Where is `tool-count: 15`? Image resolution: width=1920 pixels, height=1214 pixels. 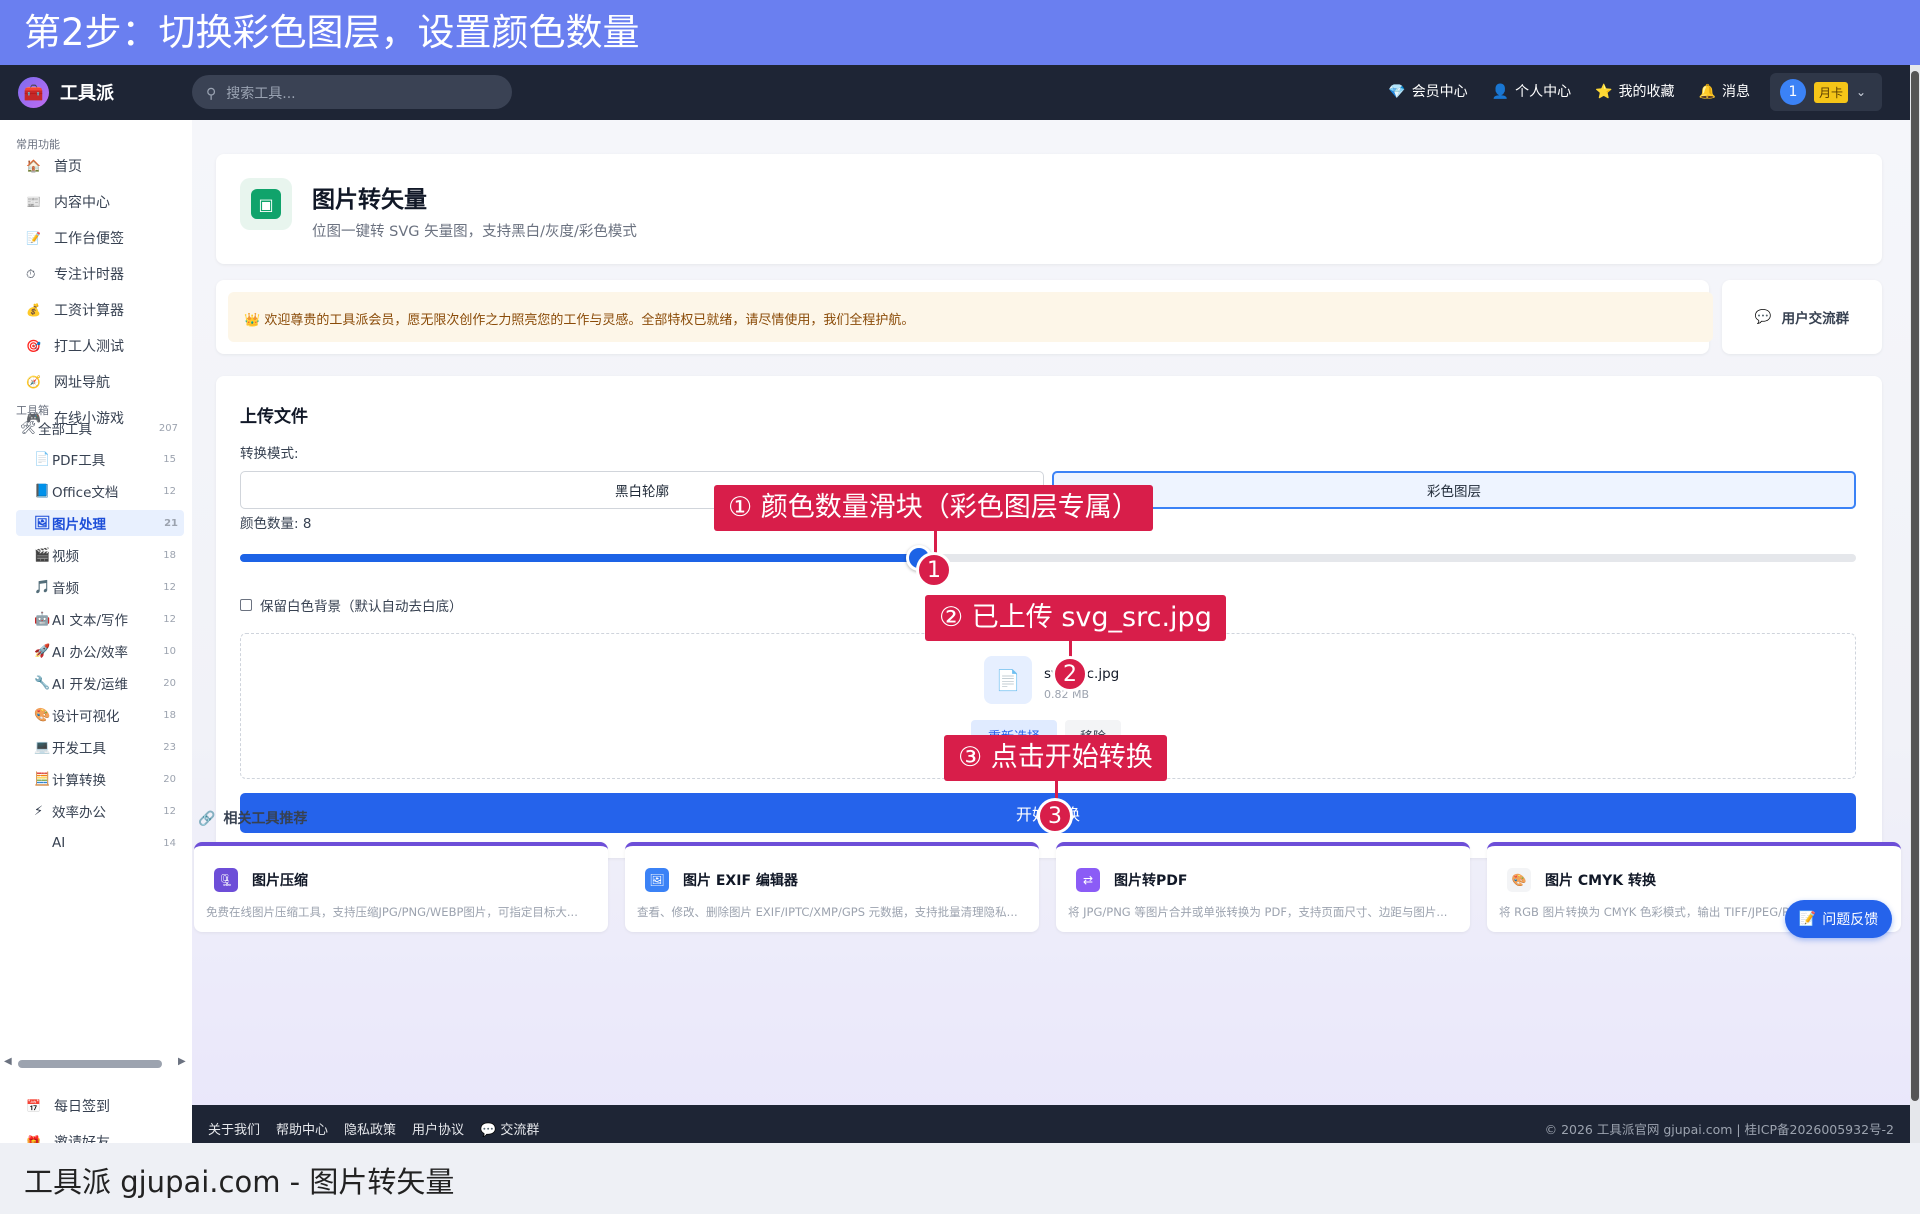 tool-count: 15 is located at coordinates (169, 459).